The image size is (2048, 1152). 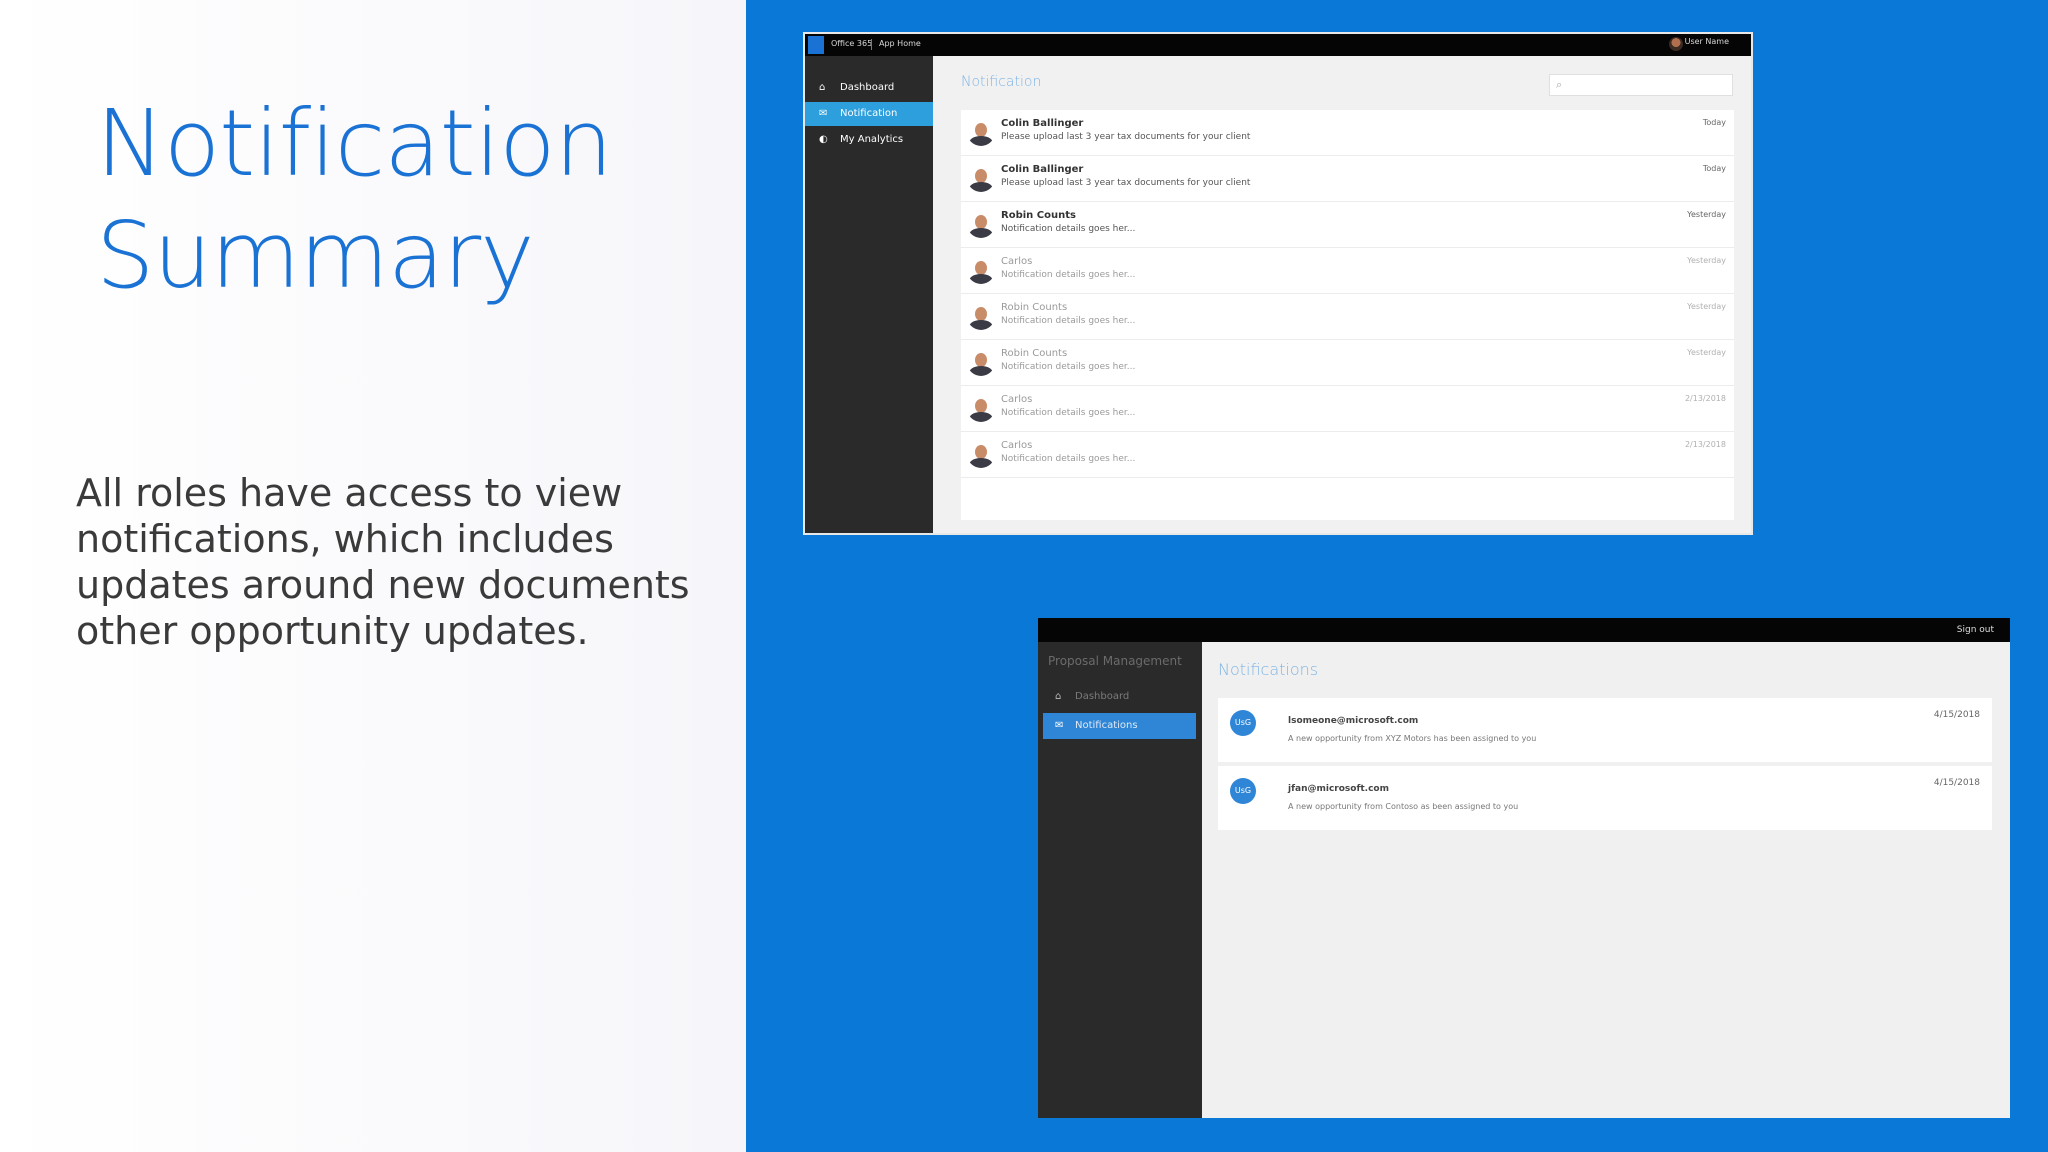 I want to click on user-avatar, so click(x=1676, y=44).